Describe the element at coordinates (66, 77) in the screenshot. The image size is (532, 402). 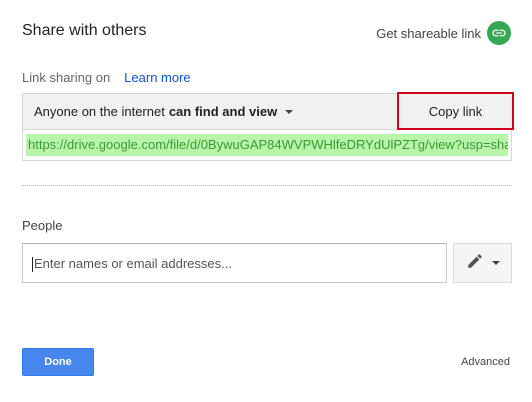
I see `link-sharing-status: Link sharing on` at that location.